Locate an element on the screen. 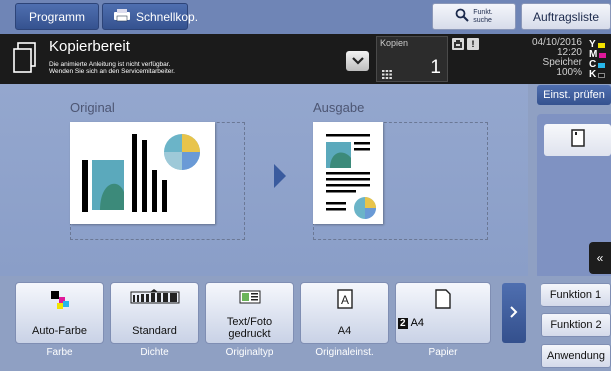  quick-copy-icon is located at coordinates (122, 16).